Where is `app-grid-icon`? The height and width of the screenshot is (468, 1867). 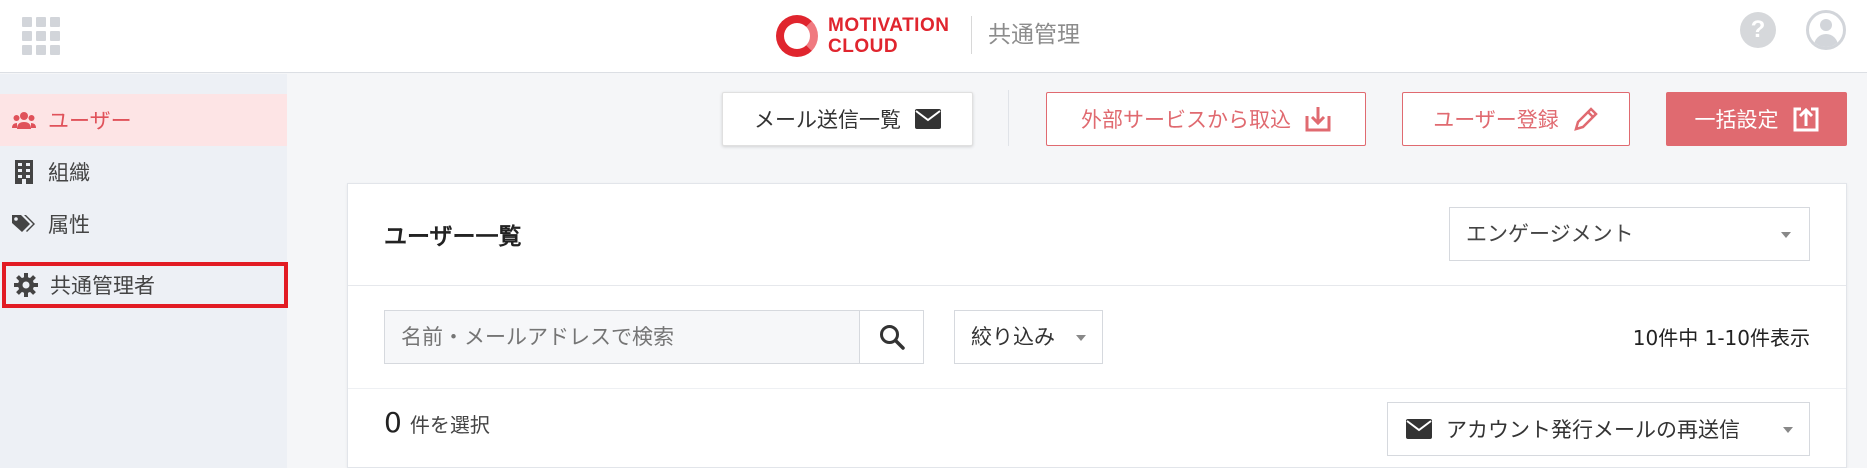 app-grid-icon is located at coordinates (41, 36).